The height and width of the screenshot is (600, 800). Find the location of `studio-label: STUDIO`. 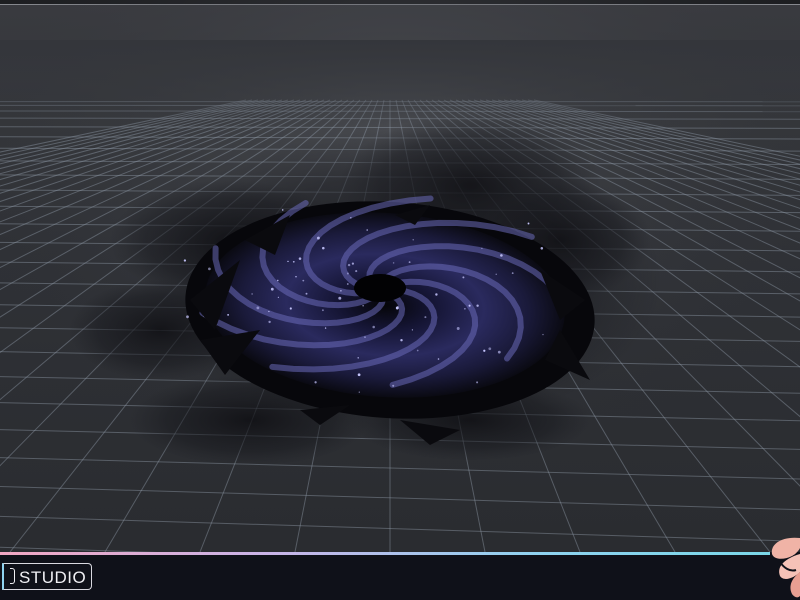

studio-label: STUDIO is located at coordinates (53, 577).